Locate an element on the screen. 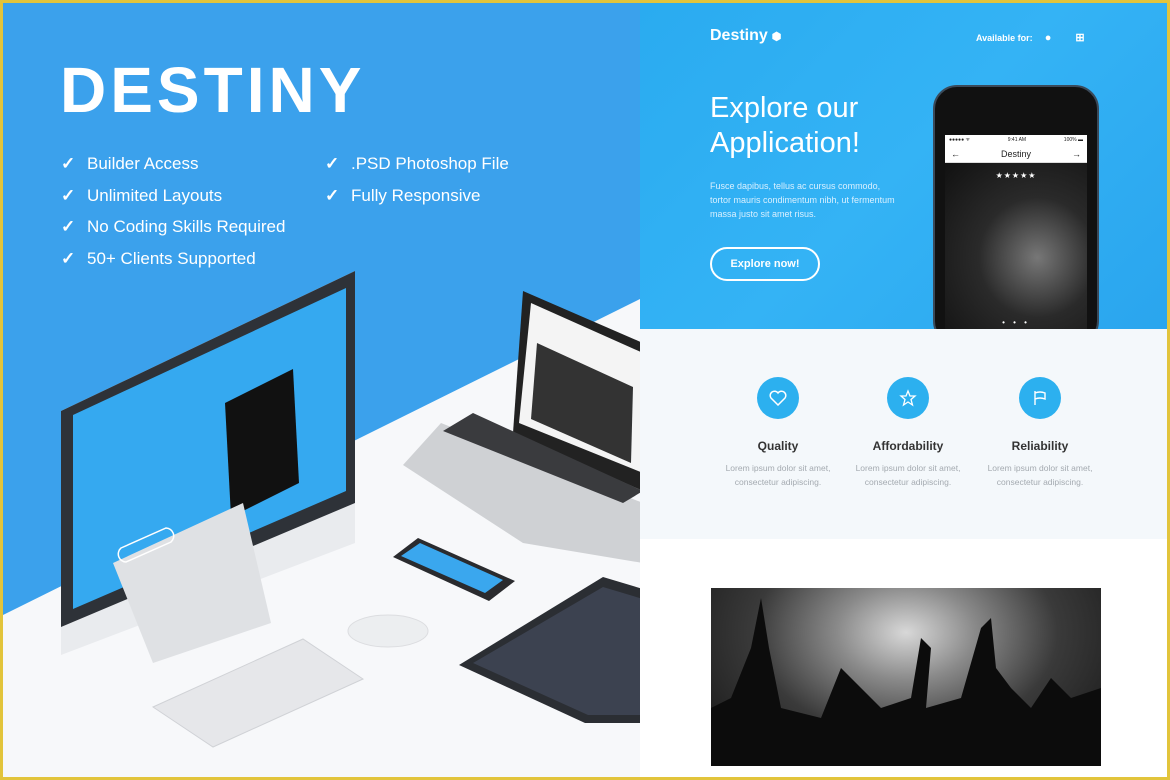 The height and width of the screenshot is (780, 1170). carousel-dots: • • • is located at coordinates (1016, 322).